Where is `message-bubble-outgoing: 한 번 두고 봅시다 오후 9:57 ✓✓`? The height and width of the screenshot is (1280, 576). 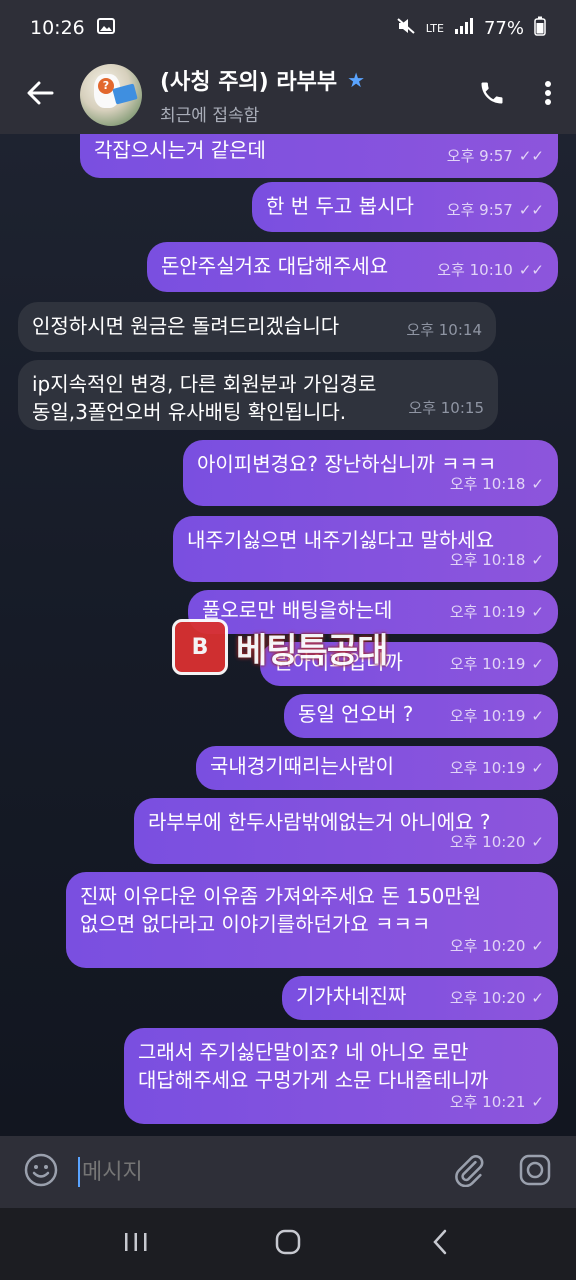 message-bubble-outgoing: 한 번 두고 봅시다 오후 9:57 ✓✓ is located at coordinates (405, 207).